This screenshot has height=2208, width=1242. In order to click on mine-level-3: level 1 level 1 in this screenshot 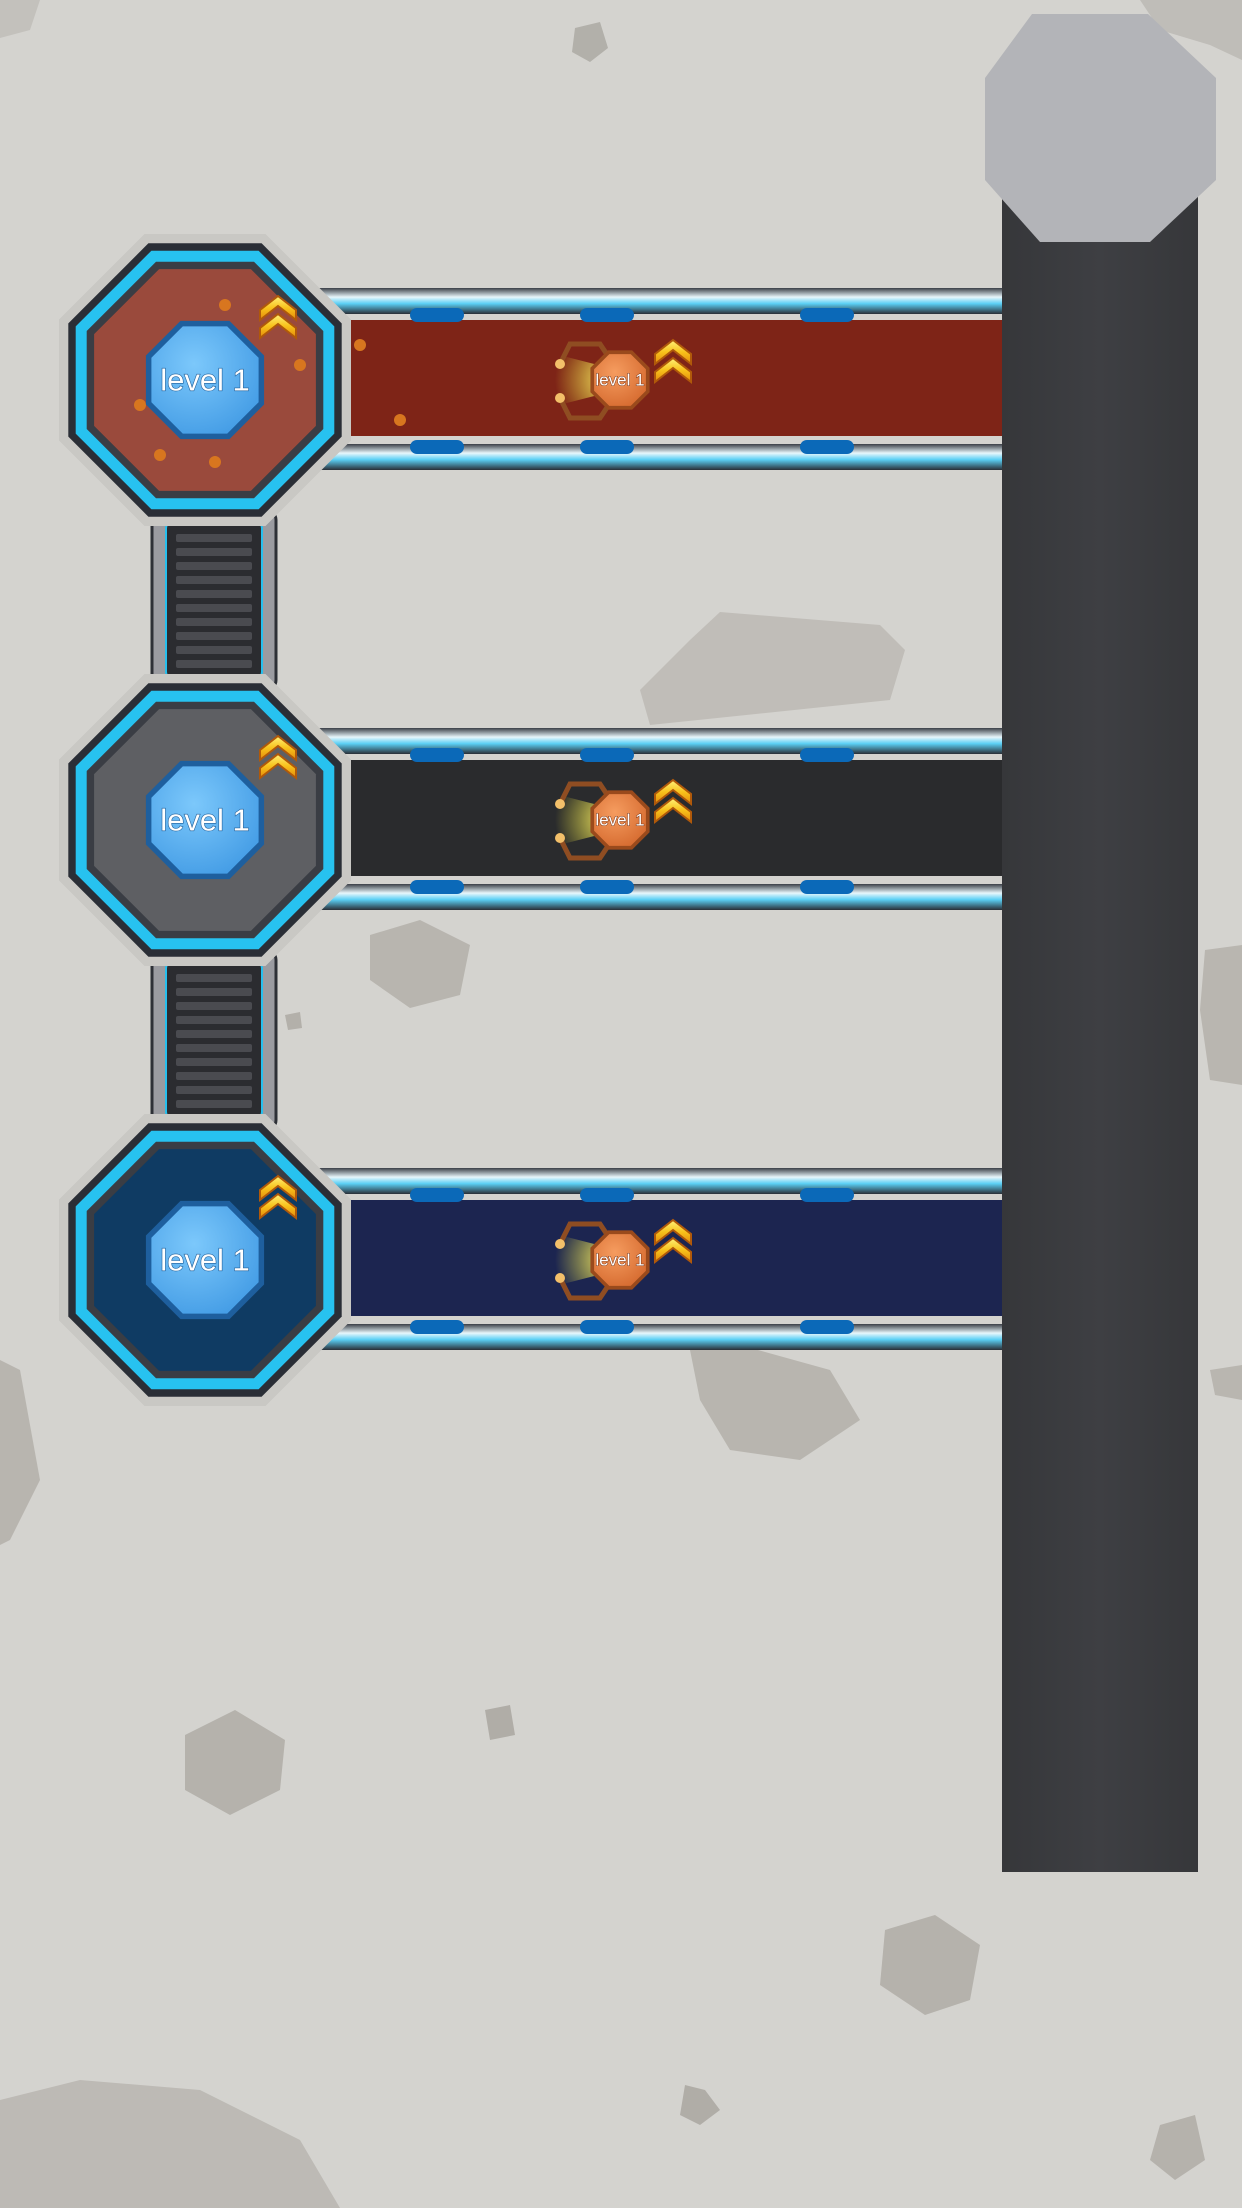, I will do `click(530, 1260)`.